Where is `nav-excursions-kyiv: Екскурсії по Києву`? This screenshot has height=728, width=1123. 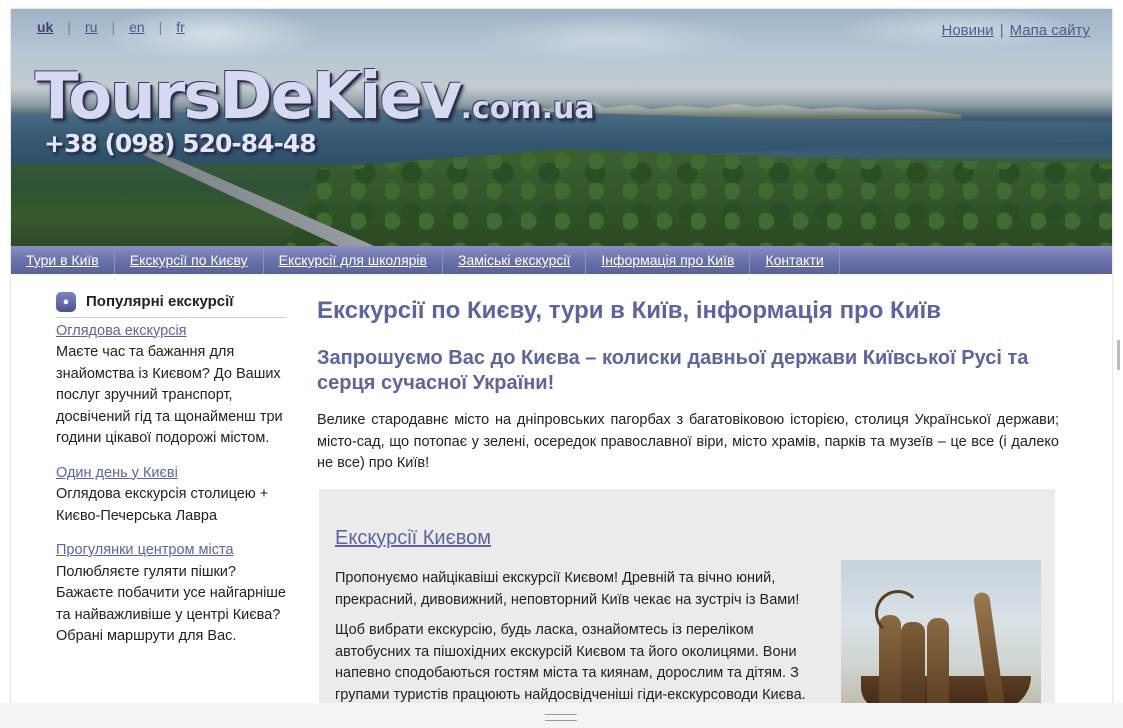
nav-excursions-kyiv: Екскурсії по Києву is located at coordinates (189, 260).